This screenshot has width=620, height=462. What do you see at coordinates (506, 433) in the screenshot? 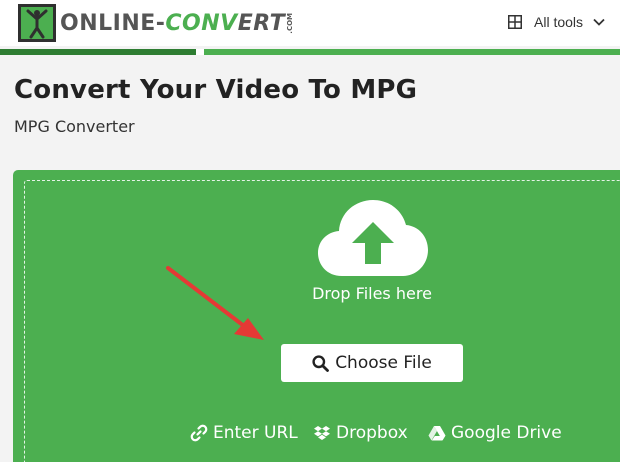
I see `google-drive-label: Google Drive` at bounding box center [506, 433].